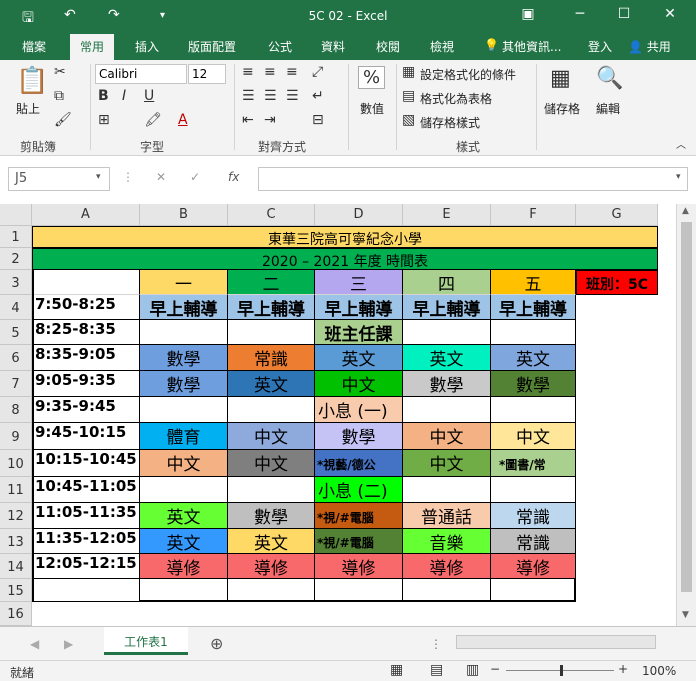 The height and width of the screenshot is (681, 696). Describe the element at coordinates (473, 179) in the screenshot. I see `formula-input` at that location.